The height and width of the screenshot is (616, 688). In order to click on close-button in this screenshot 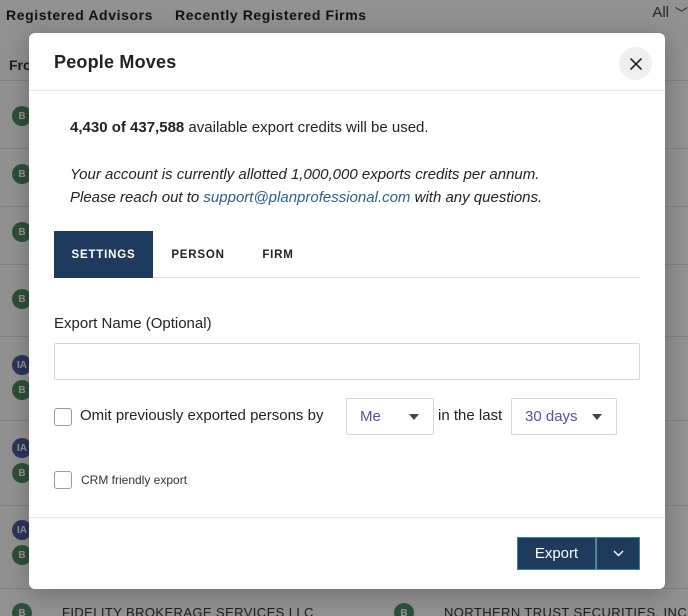, I will do `click(635, 63)`.